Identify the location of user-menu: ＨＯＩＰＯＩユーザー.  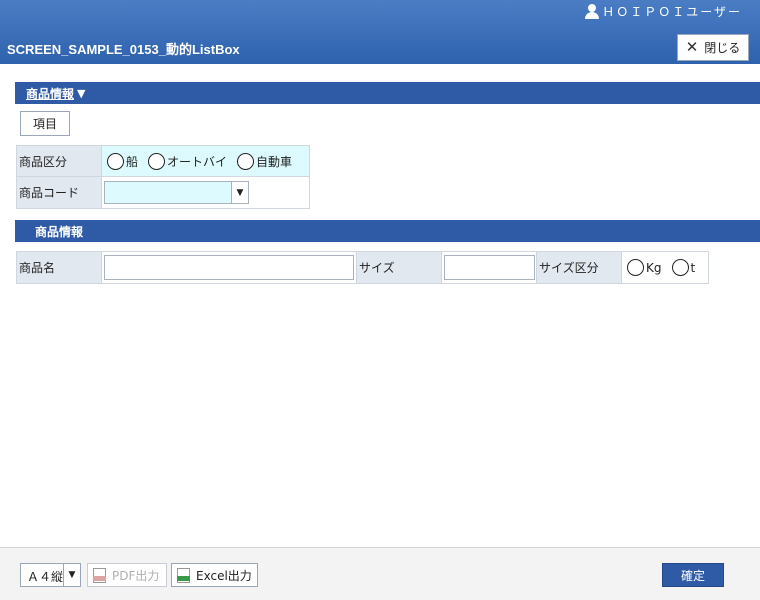
(663, 11).